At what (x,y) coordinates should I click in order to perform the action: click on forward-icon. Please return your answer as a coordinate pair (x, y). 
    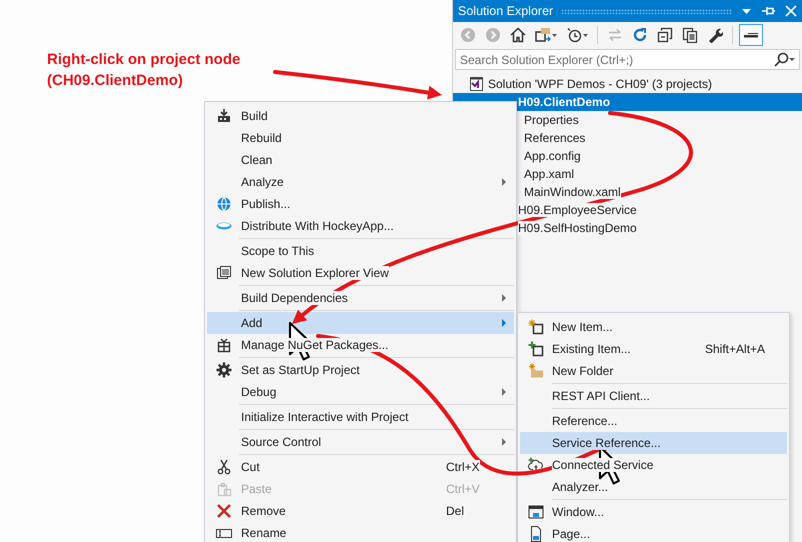
    Looking at the image, I should click on (493, 35).